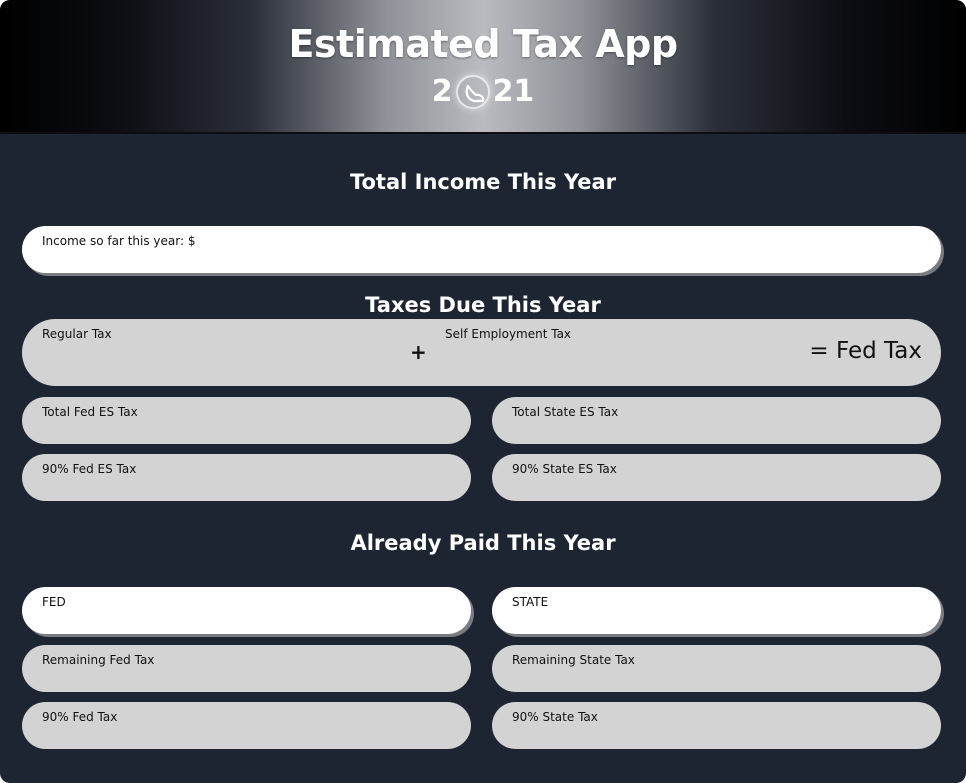 This screenshot has height=783, width=966. What do you see at coordinates (530, 602) in the screenshot?
I see `state-paid-label: STATE` at bounding box center [530, 602].